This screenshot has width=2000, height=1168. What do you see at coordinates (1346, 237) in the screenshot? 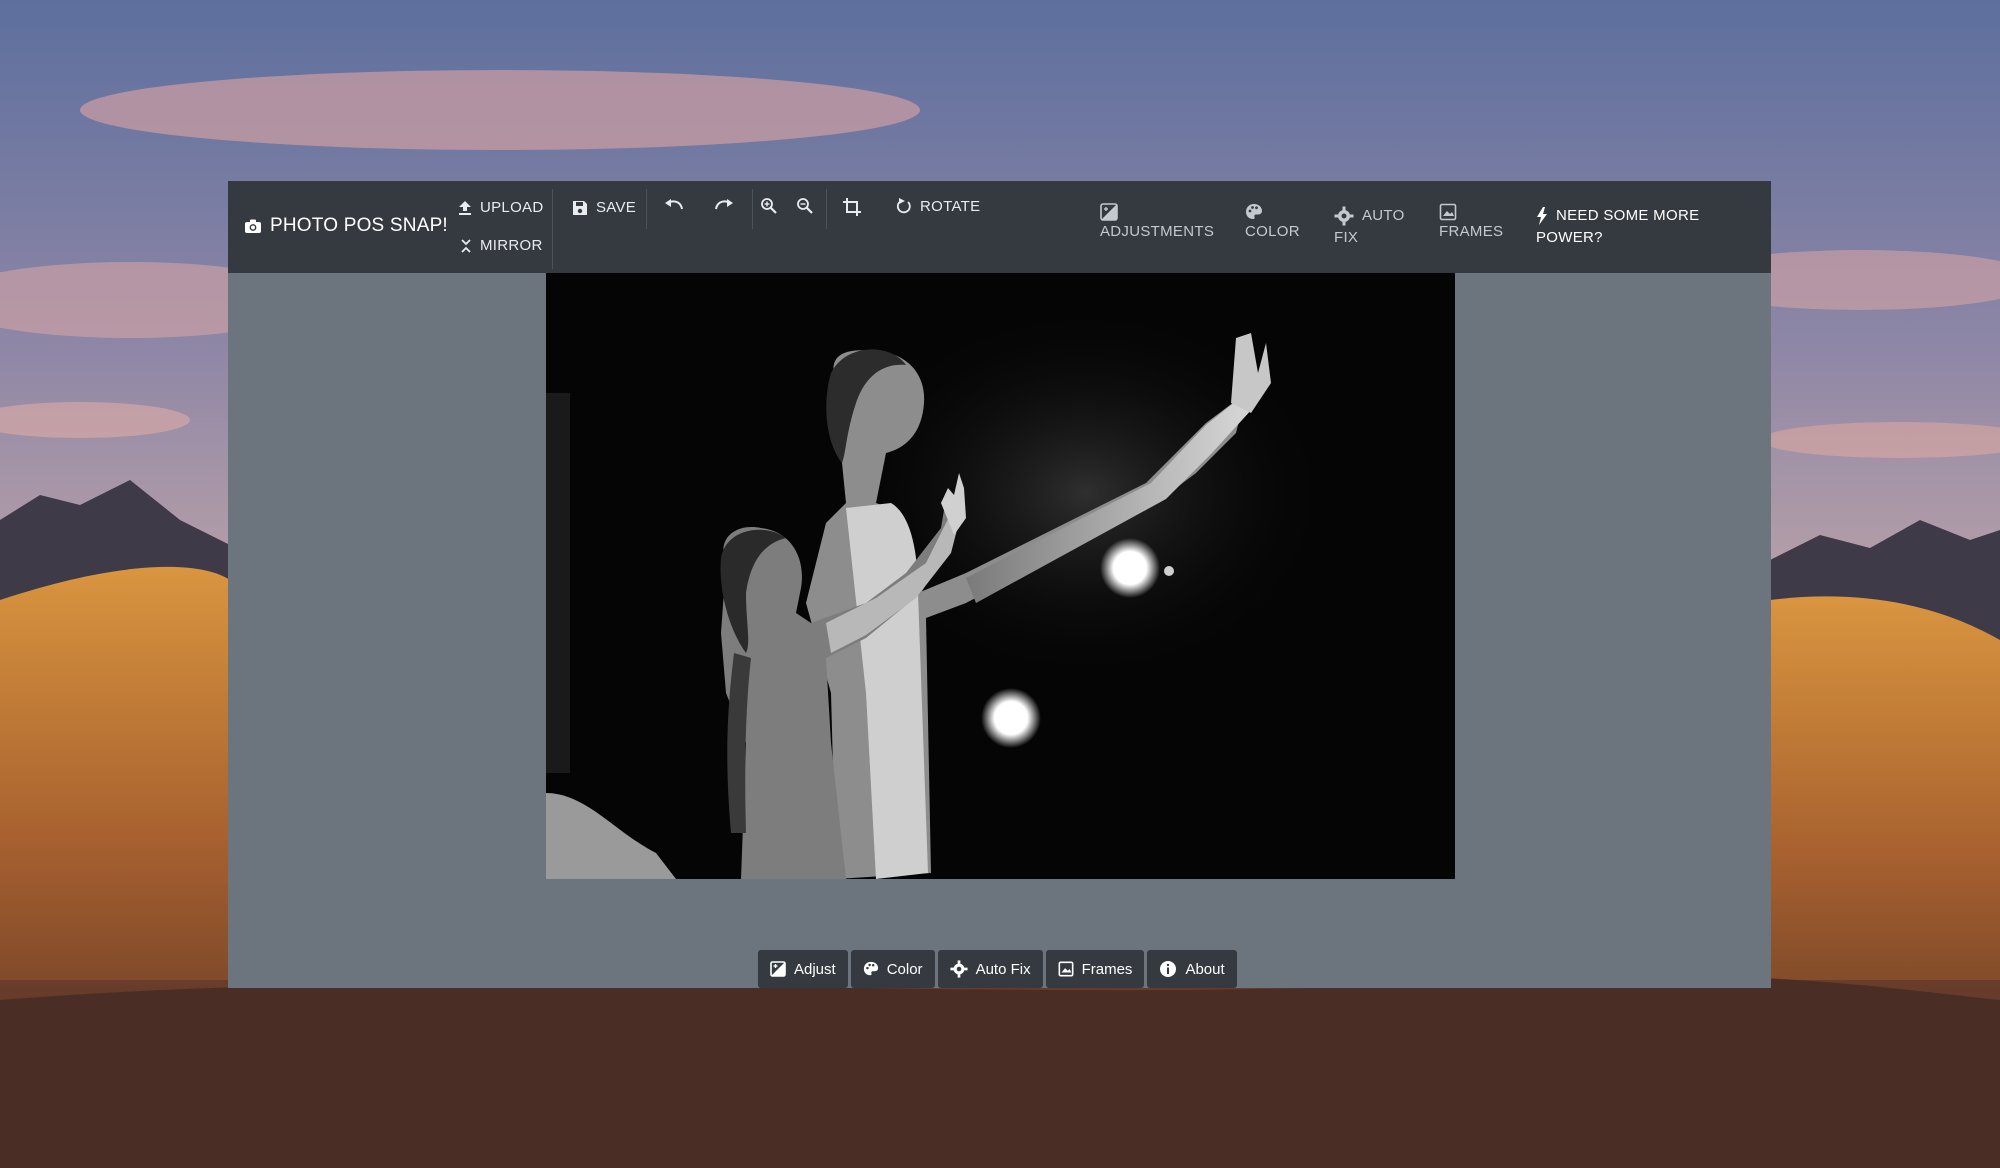
I see `nav-auto-fix-label-2: FIX` at bounding box center [1346, 237].